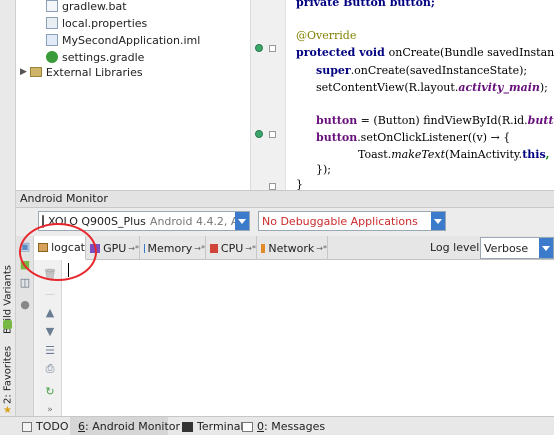  I want to click on code-line: super.onCreate(savedInstanceState);, so click(421, 70).